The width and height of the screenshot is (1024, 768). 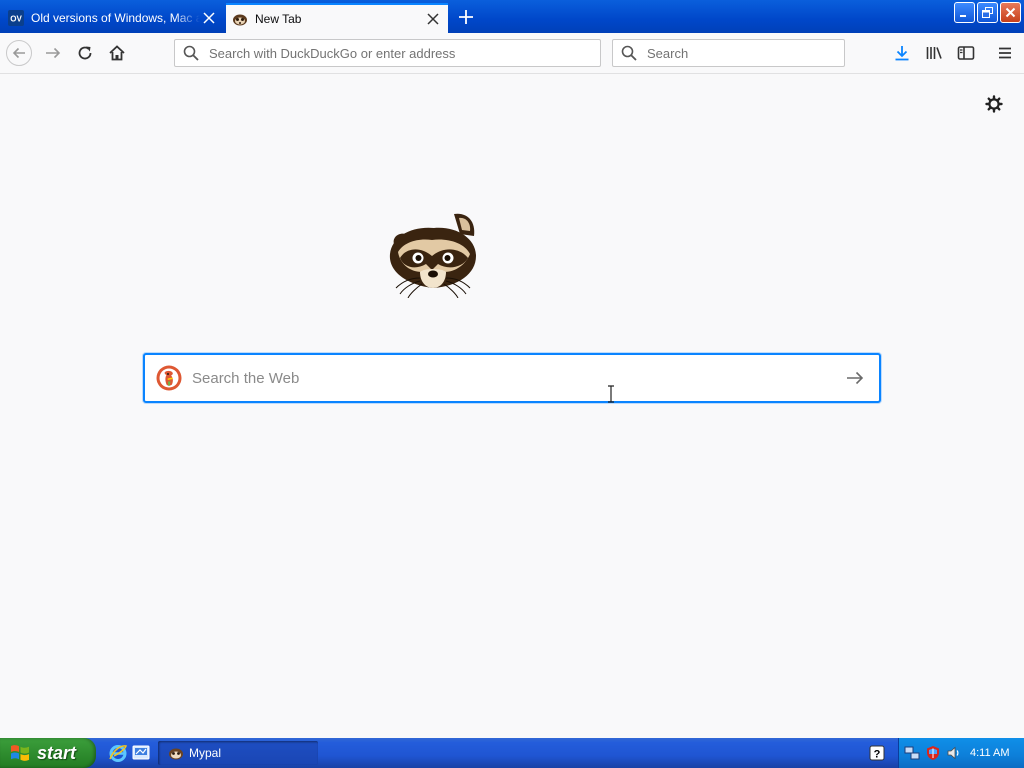 What do you see at coordinates (57, 752) in the screenshot?
I see `start-label: start` at bounding box center [57, 752].